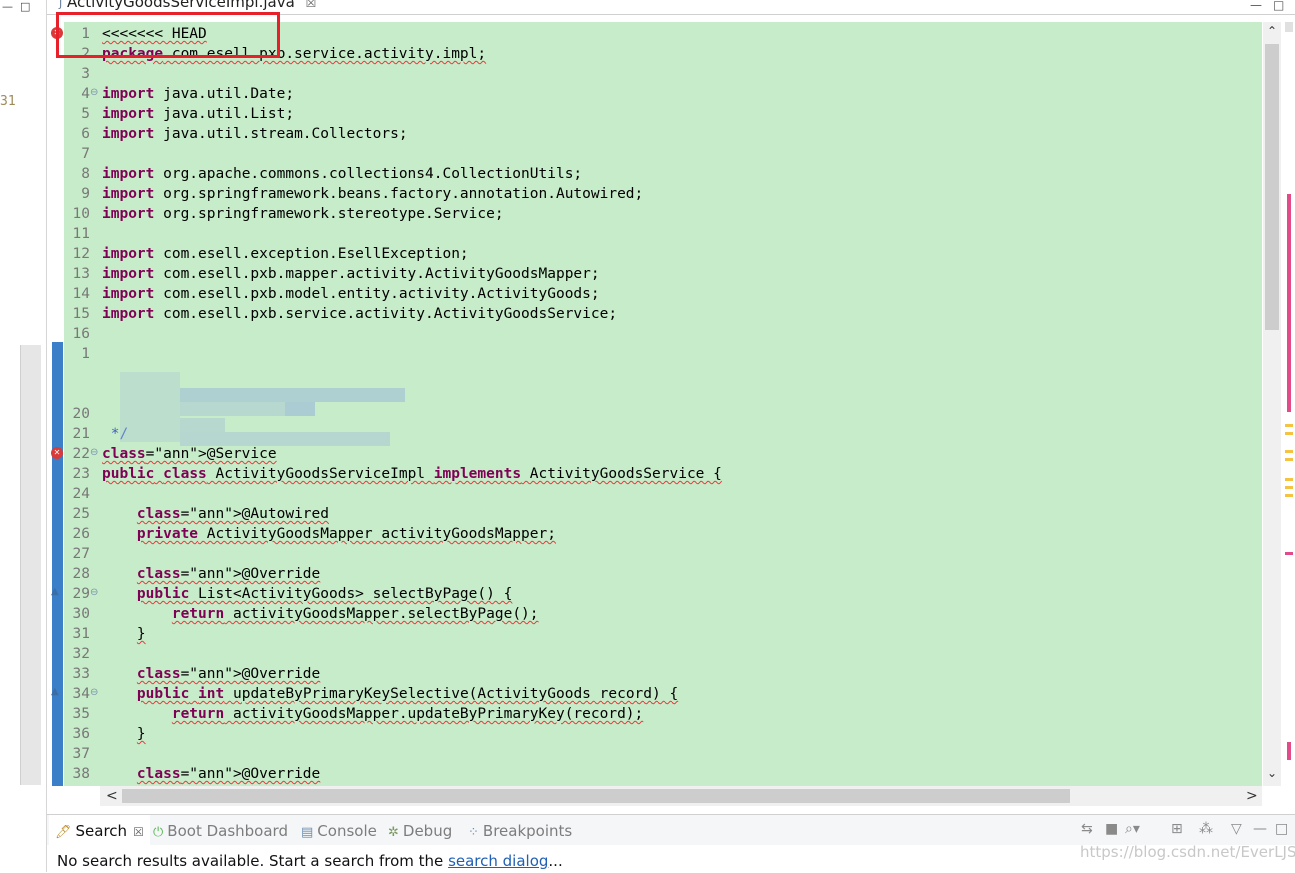 The height and width of the screenshot is (873, 1295). What do you see at coordinates (473, 832) in the screenshot?
I see `breakpoints-icon: ⁘` at bounding box center [473, 832].